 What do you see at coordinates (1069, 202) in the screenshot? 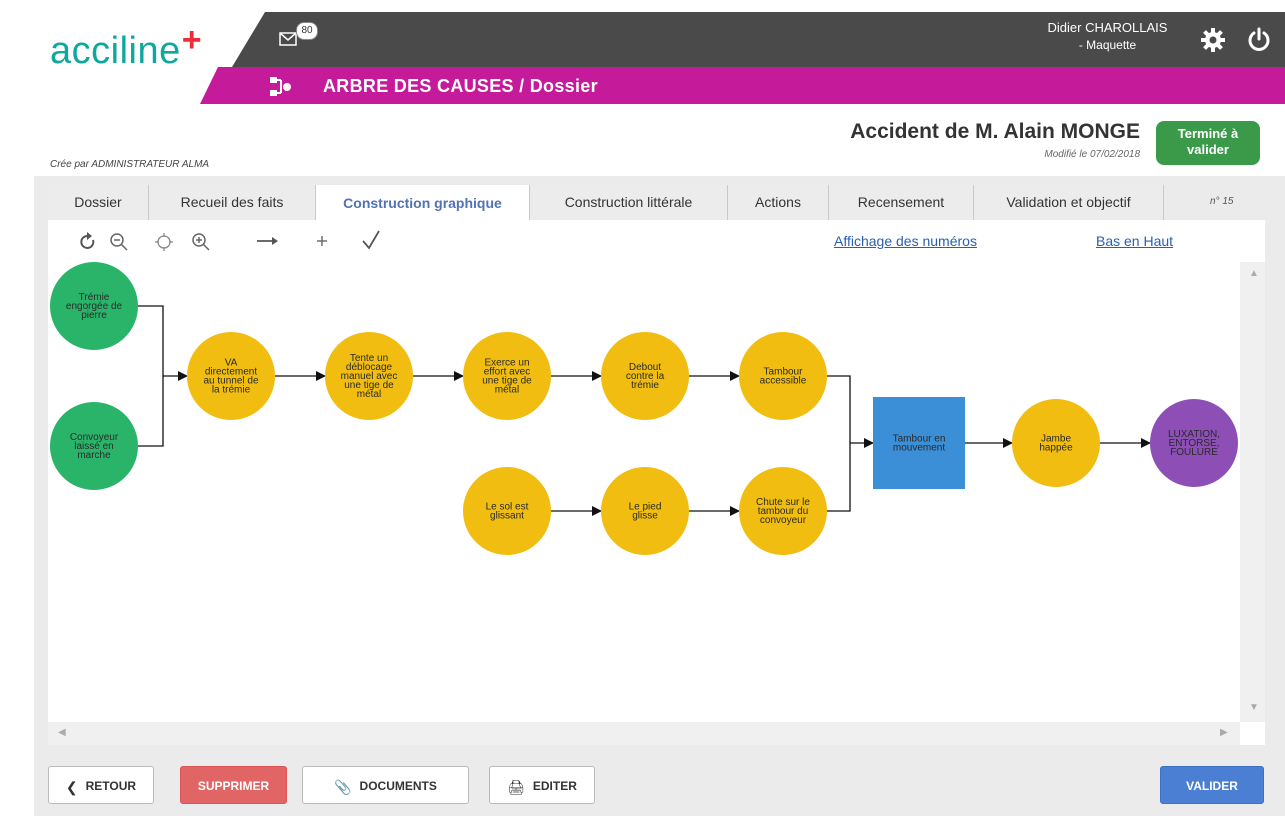
I see `tab-validation-et-objectif: Validation et objectif` at bounding box center [1069, 202].